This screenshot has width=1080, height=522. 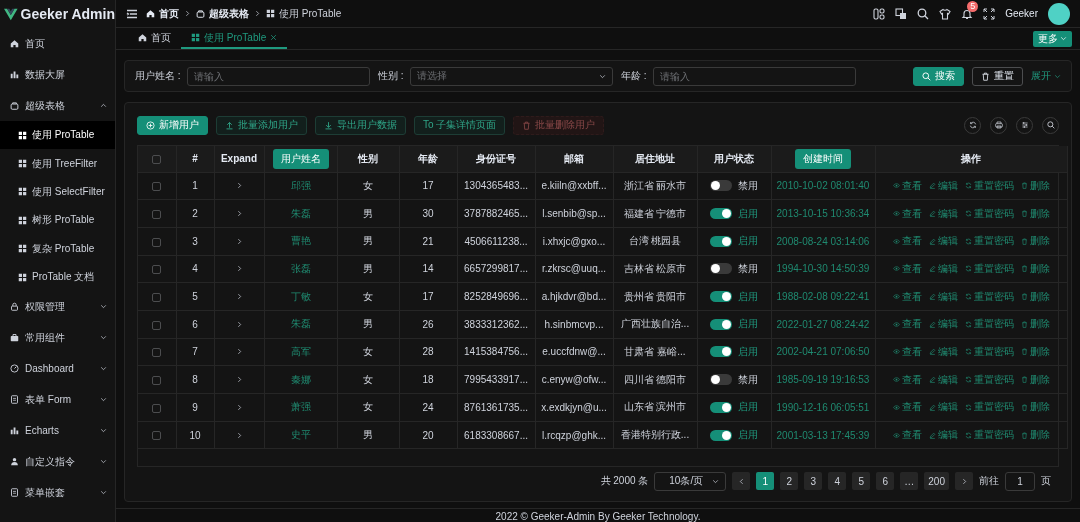 What do you see at coordinates (57, 105) in the screenshot?
I see `menu-item: 超级表格` at bounding box center [57, 105].